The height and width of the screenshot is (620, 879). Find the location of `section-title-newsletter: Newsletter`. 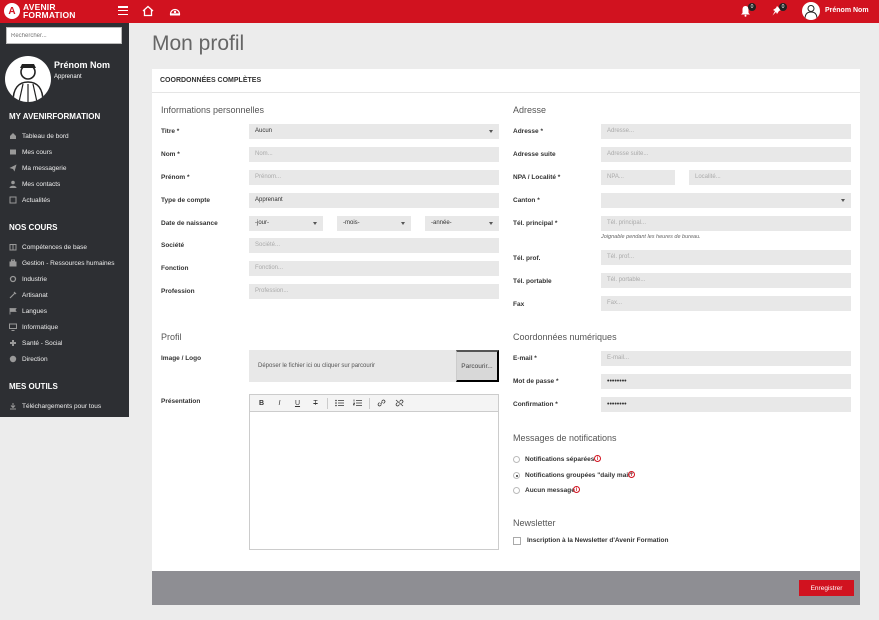

section-title-newsletter: Newsletter is located at coordinates (534, 523).